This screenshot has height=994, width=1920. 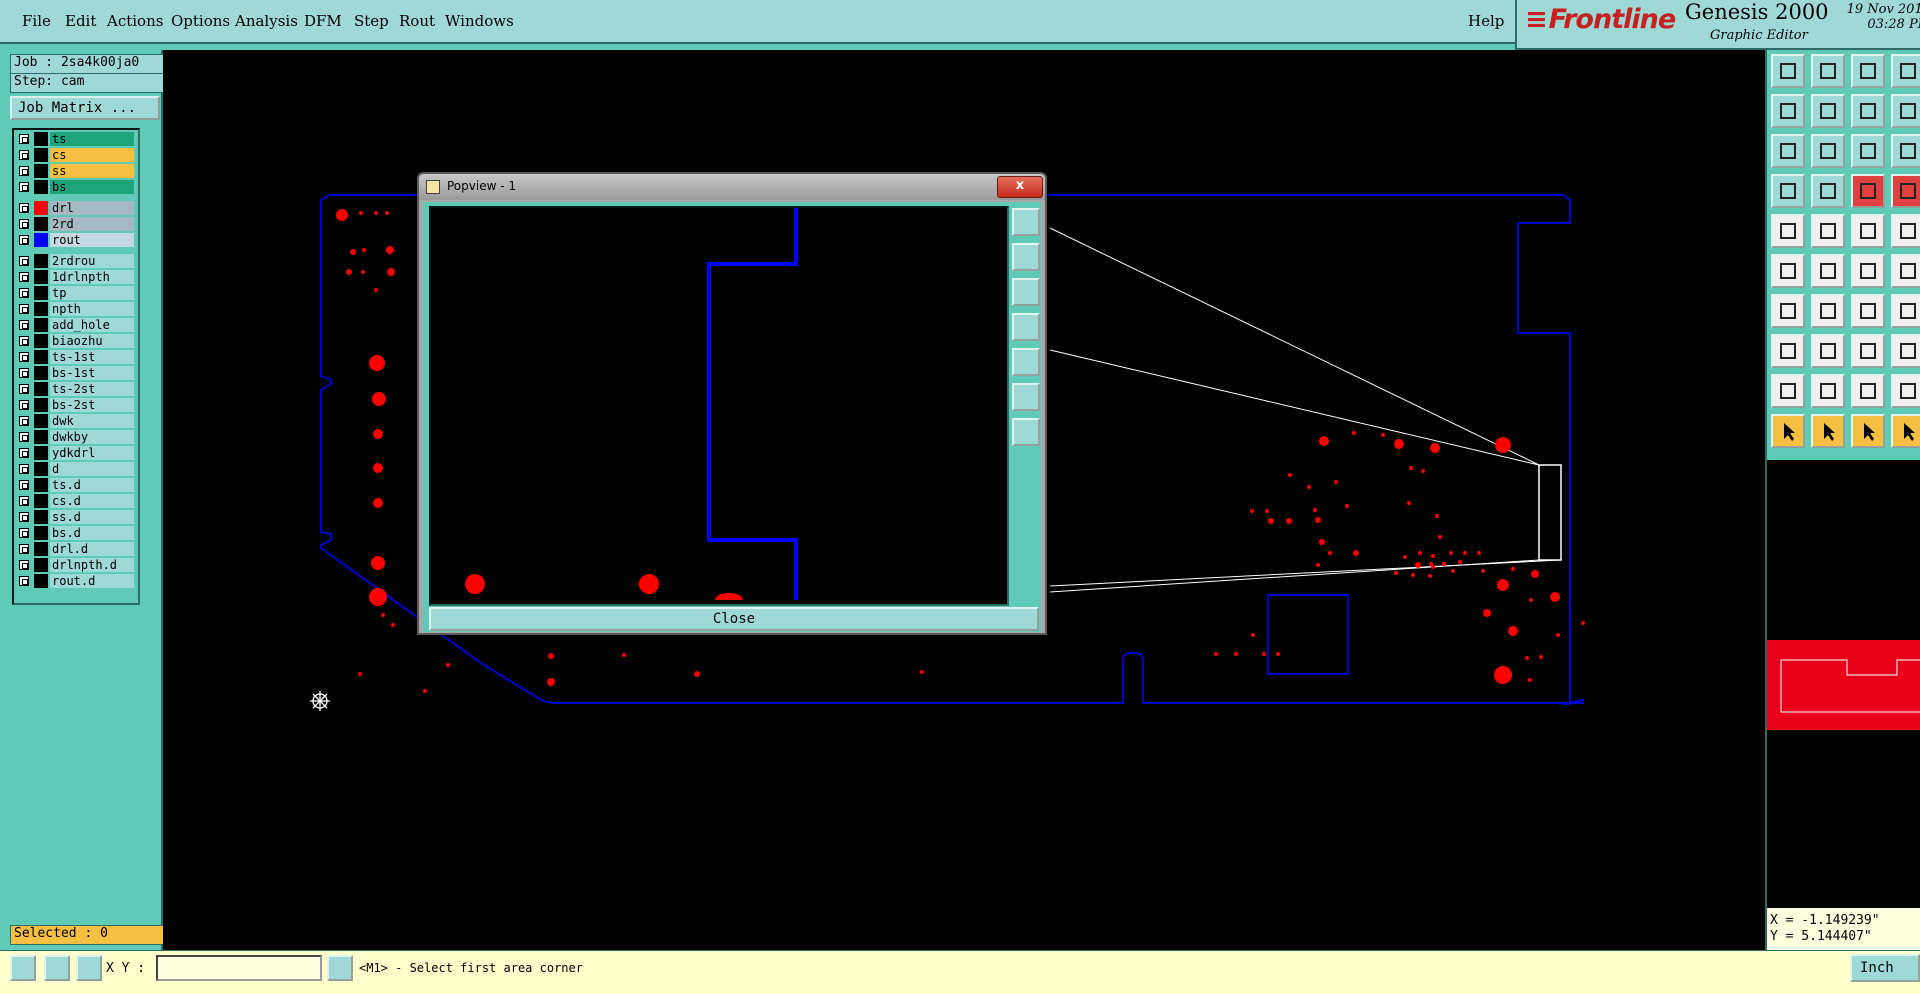 I want to click on menu-dfm: DFM, so click(x=323, y=21).